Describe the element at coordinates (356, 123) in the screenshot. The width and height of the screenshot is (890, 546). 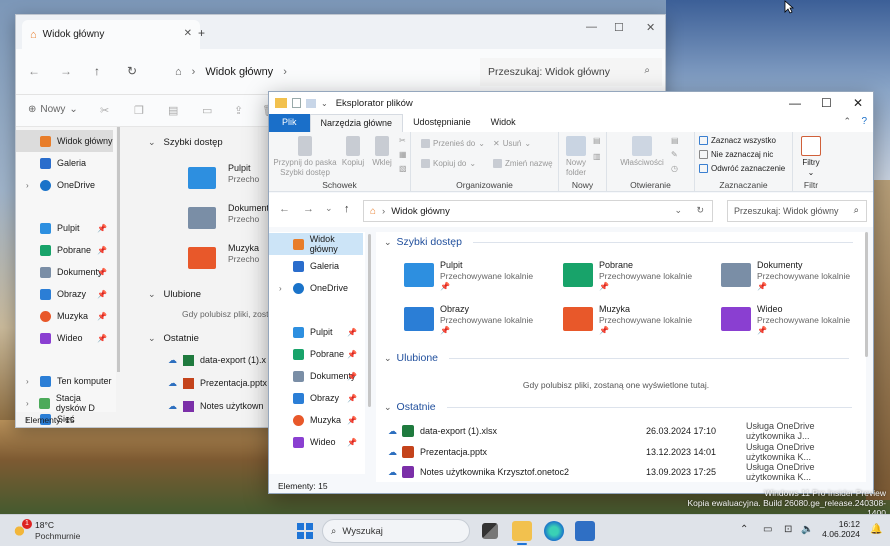
I see `tab-home: Narzędzia główne` at that location.